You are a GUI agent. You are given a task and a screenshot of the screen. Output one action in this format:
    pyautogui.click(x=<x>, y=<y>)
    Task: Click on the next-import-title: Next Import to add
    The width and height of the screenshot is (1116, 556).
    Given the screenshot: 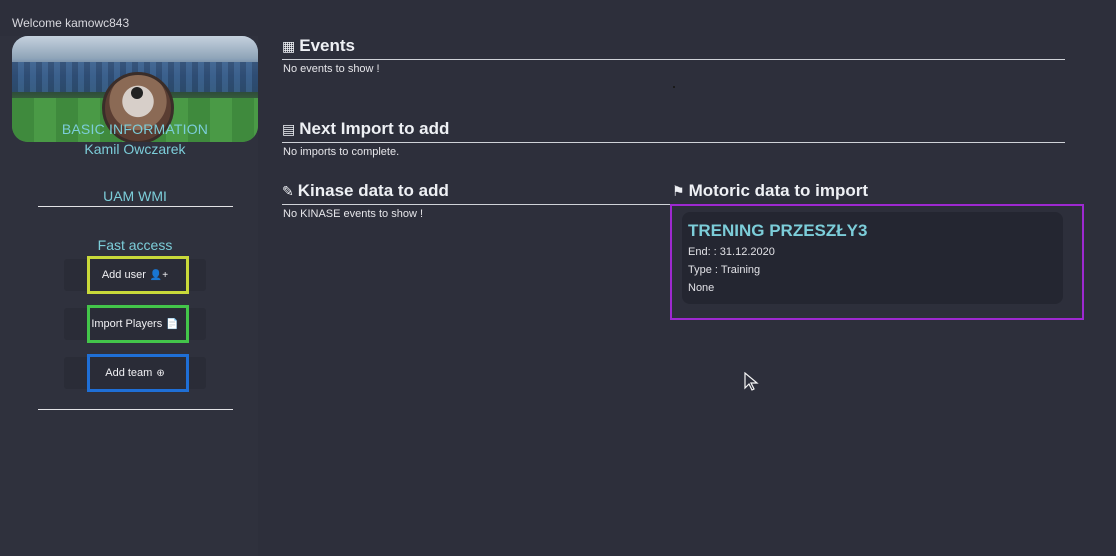 What is the action you would take?
    pyautogui.click(x=374, y=128)
    